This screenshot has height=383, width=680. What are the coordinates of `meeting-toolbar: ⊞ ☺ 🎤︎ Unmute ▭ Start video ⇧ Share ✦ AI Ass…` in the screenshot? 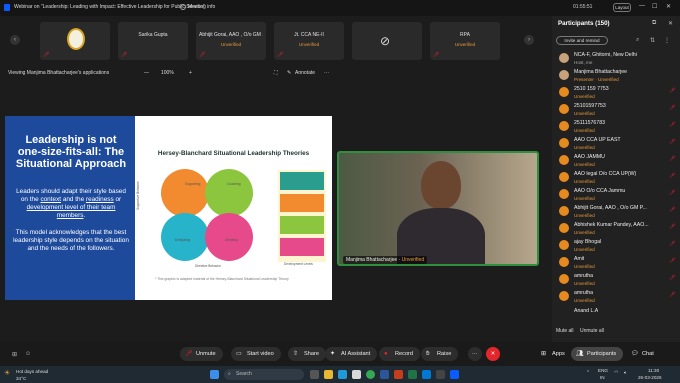 It's located at (340, 354).